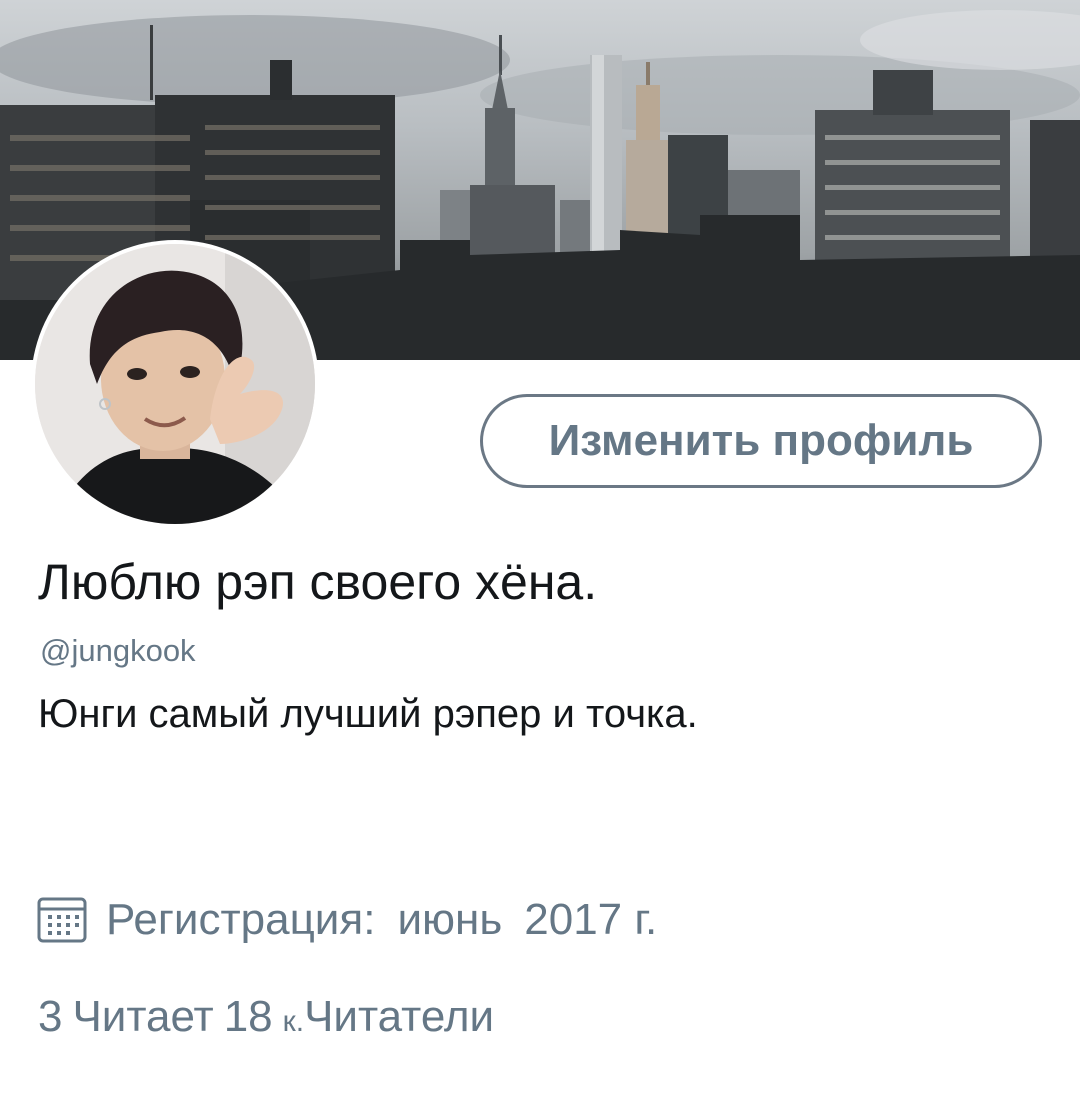  Describe the element at coordinates (450, 919) in the screenshot. I see `join-date-month: июнь` at that location.